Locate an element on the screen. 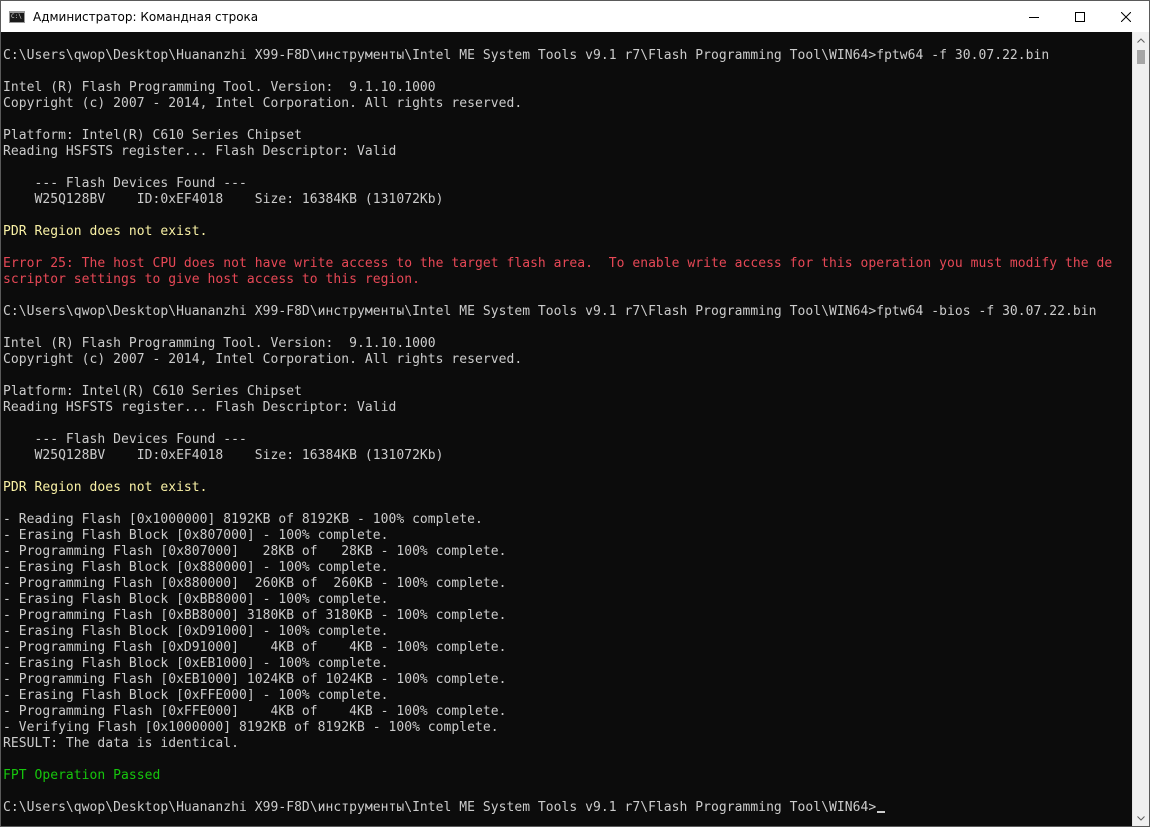  cmd-console-icon: C:\ is located at coordinates (17, 16).